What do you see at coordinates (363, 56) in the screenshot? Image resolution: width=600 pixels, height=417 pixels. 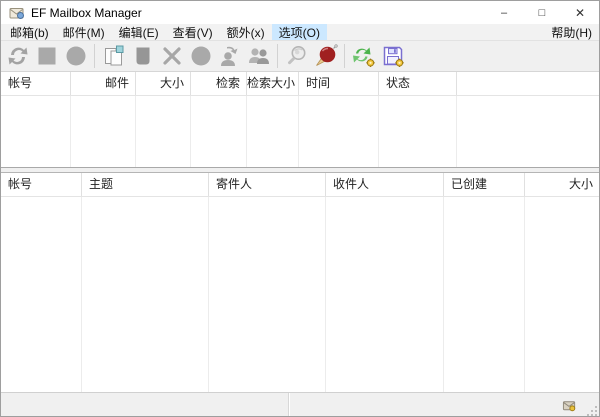 I see `toolbar-sync-accounts-icon` at bounding box center [363, 56].